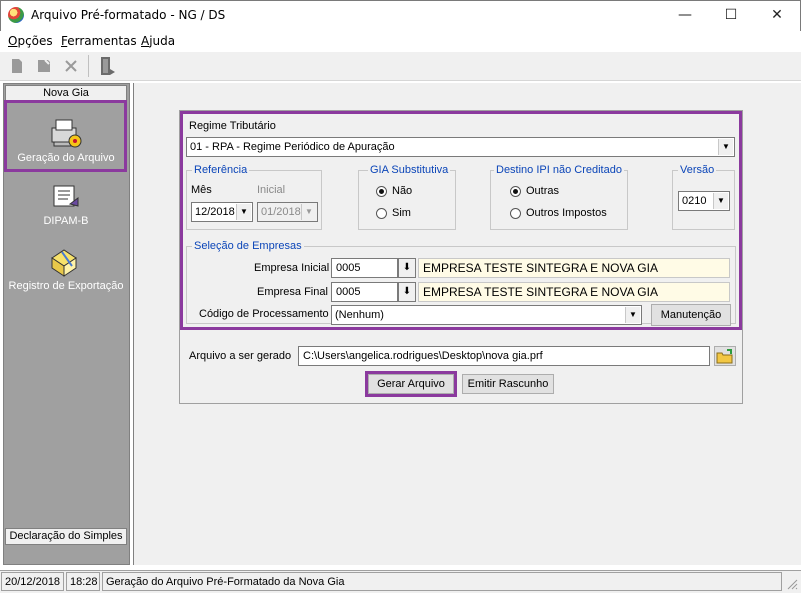  Describe the element at coordinates (66, 93) in the screenshot. I see `sidebar-header: Nova Gia` at that location.